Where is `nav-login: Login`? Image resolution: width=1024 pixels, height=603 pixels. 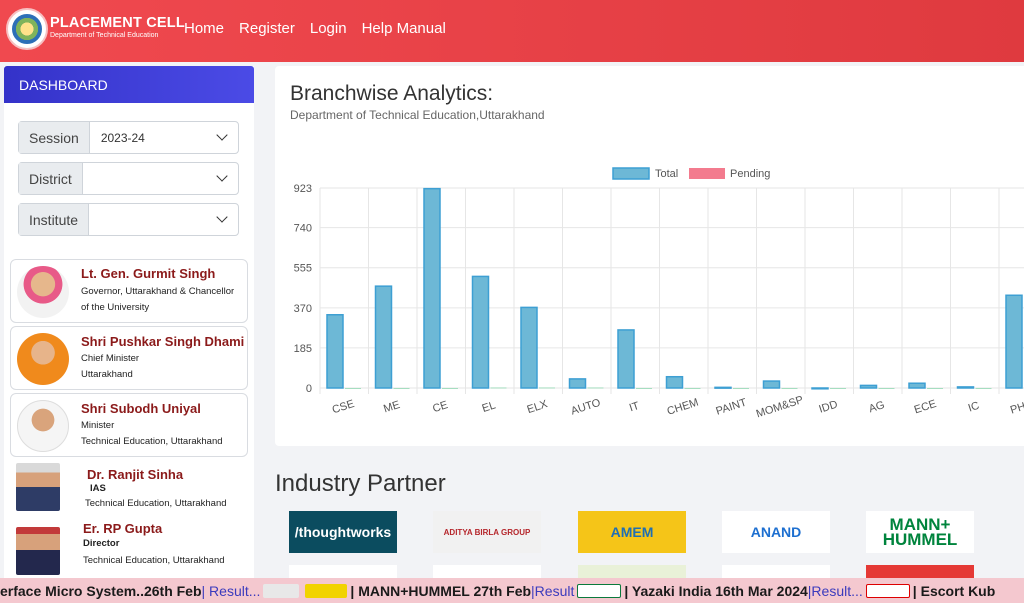 nav-login: Login is located at coordinates (328, 28).